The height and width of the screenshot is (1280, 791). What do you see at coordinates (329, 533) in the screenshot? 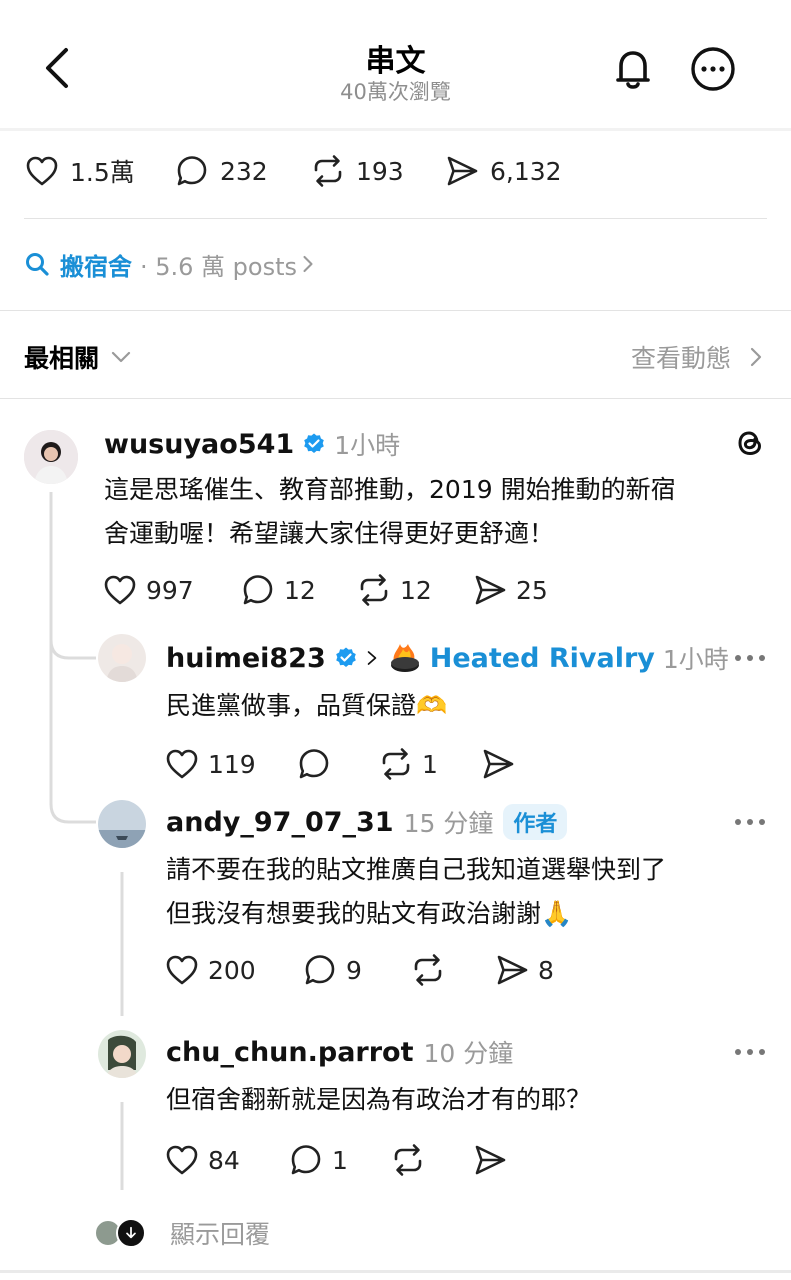
I see `post-text-line: 舍運動喔！希望讓大家住得更好更舒適！` at bounding box center [329, 533].